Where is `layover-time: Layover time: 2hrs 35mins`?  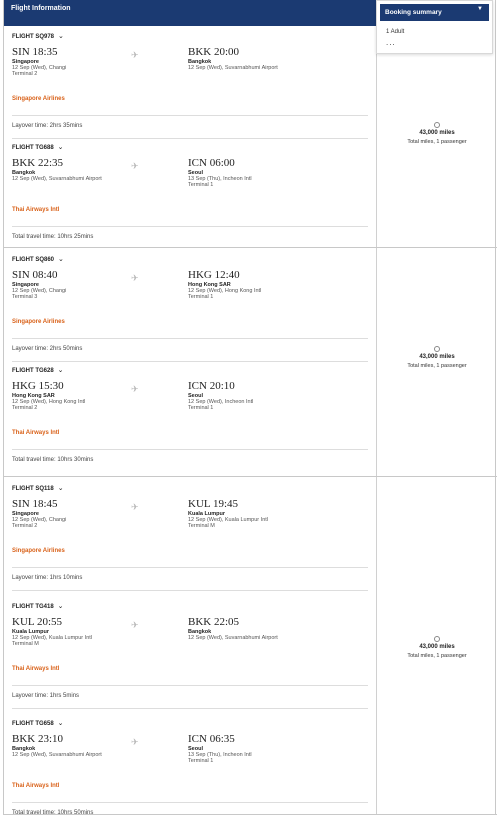 layover-time: Layover time: 2hrs 35mins is located at coordinates (47, 126).